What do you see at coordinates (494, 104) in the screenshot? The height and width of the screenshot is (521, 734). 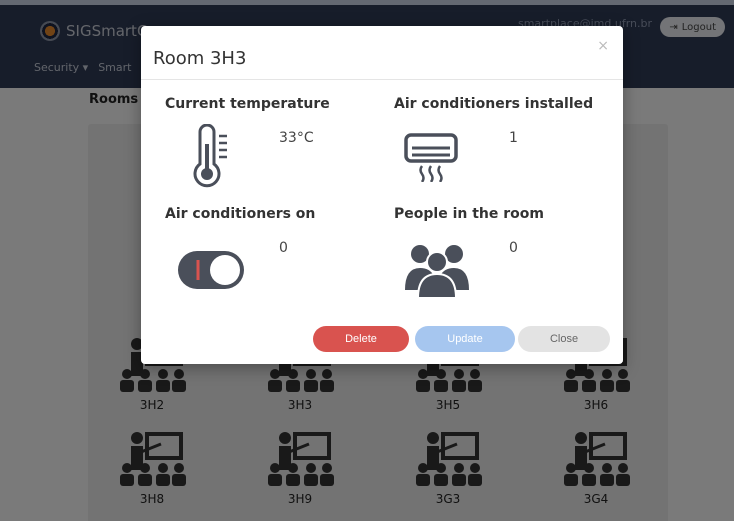 I see `ac-installed-label: Air conditioners installed` at bounding box center [494, 104].